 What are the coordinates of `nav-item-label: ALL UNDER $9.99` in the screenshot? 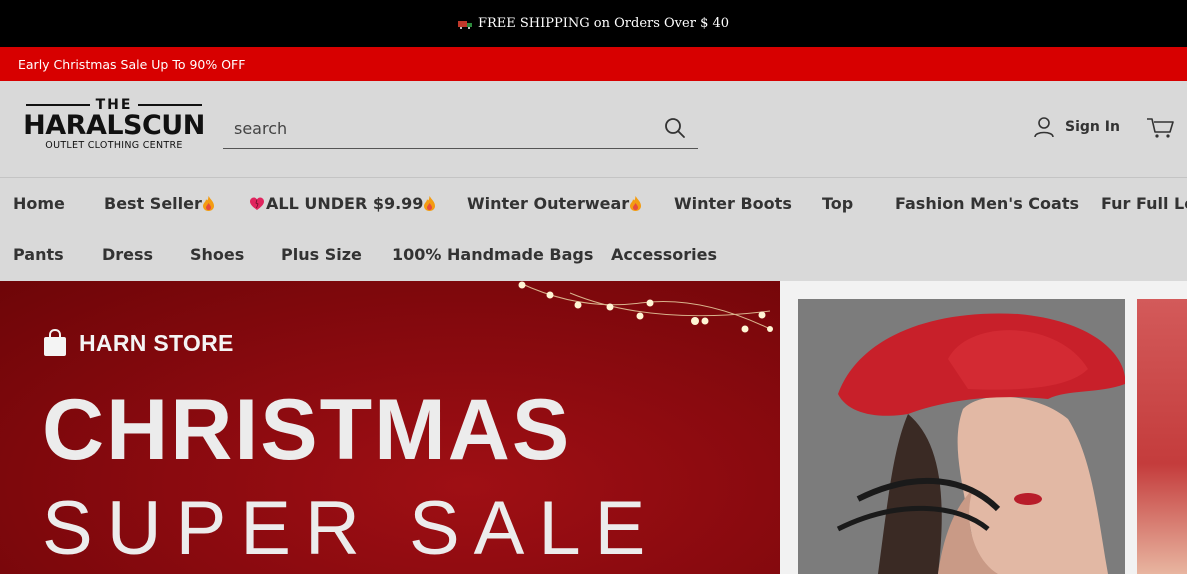 It's located at (345, 203).